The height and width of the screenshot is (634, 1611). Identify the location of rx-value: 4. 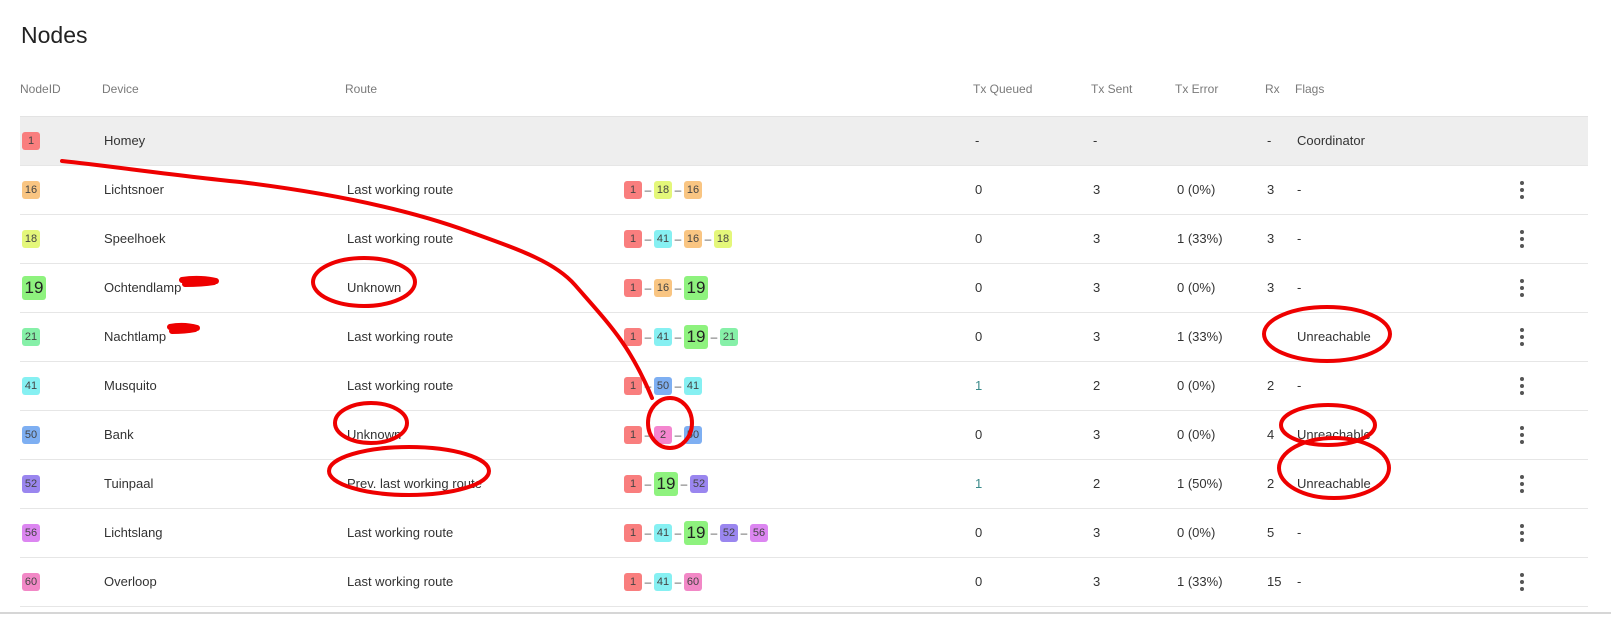
(1271, 434).